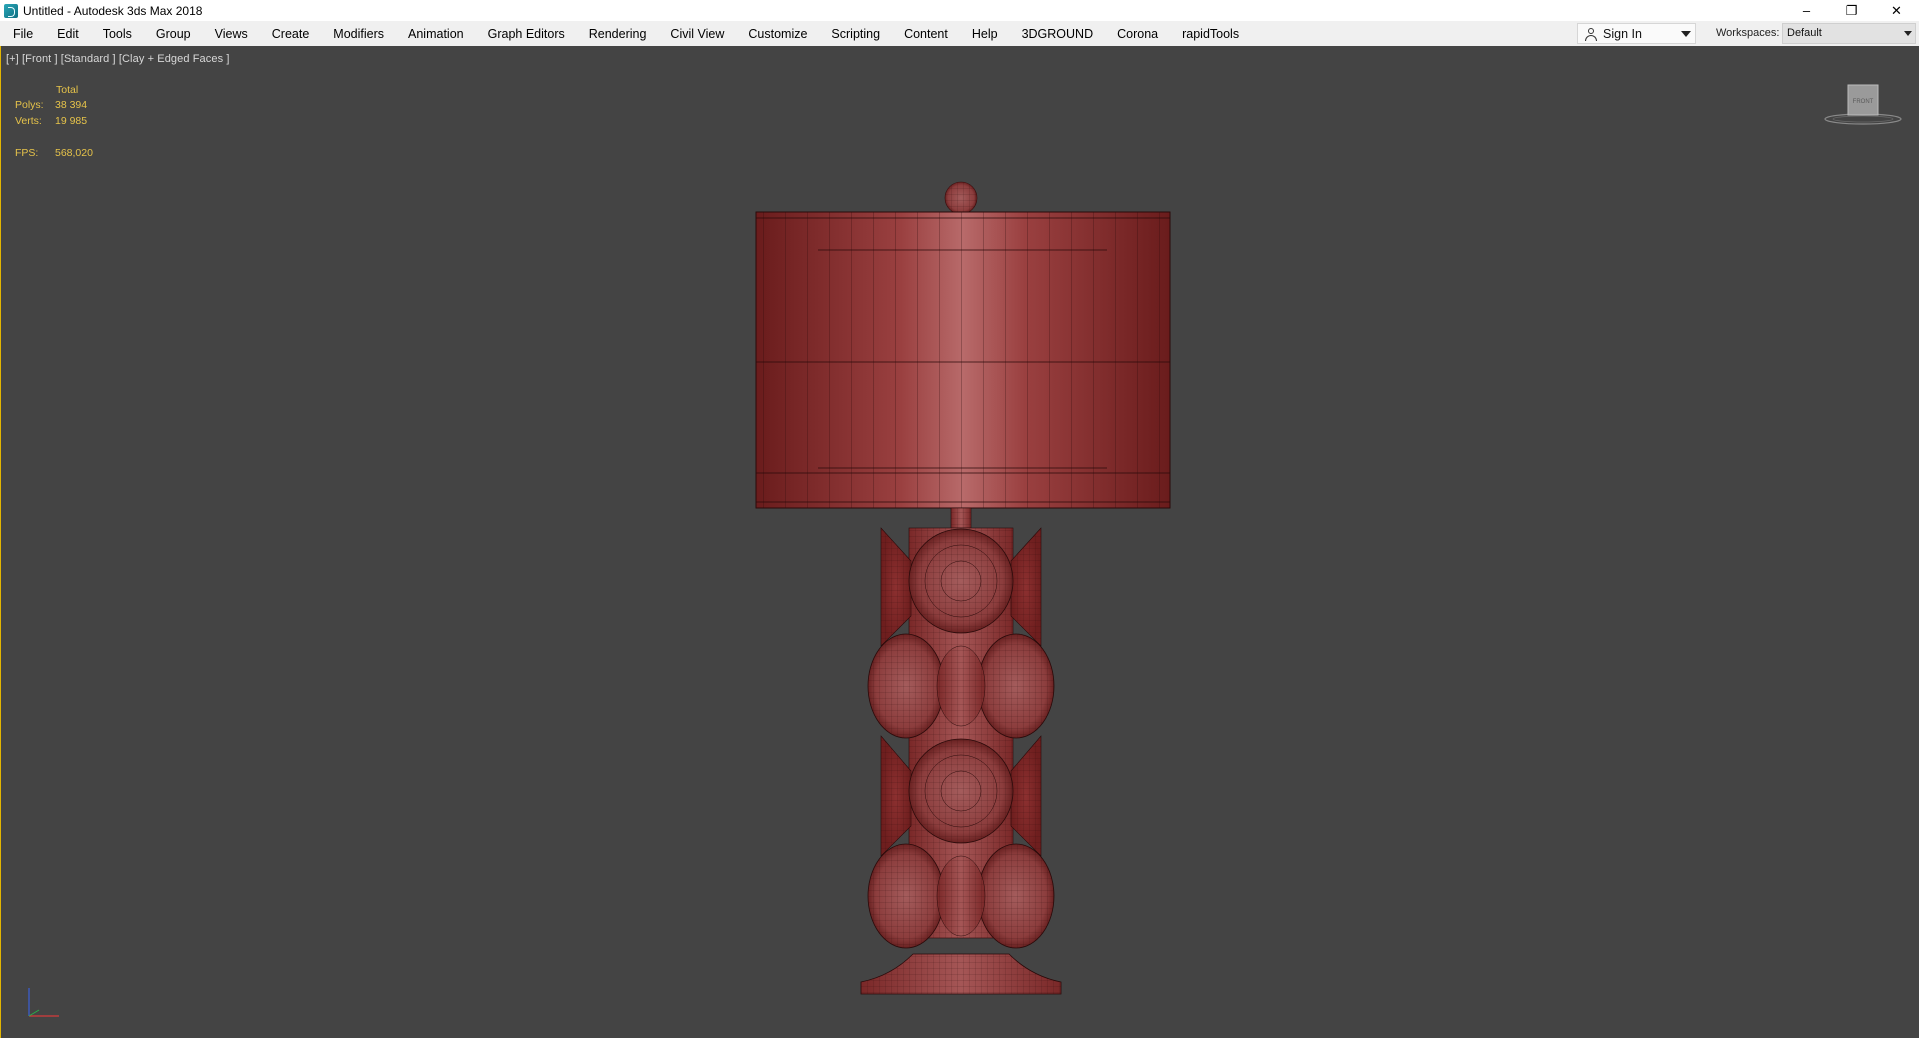  I want to click on menu-content: Content, so click(926, 34).